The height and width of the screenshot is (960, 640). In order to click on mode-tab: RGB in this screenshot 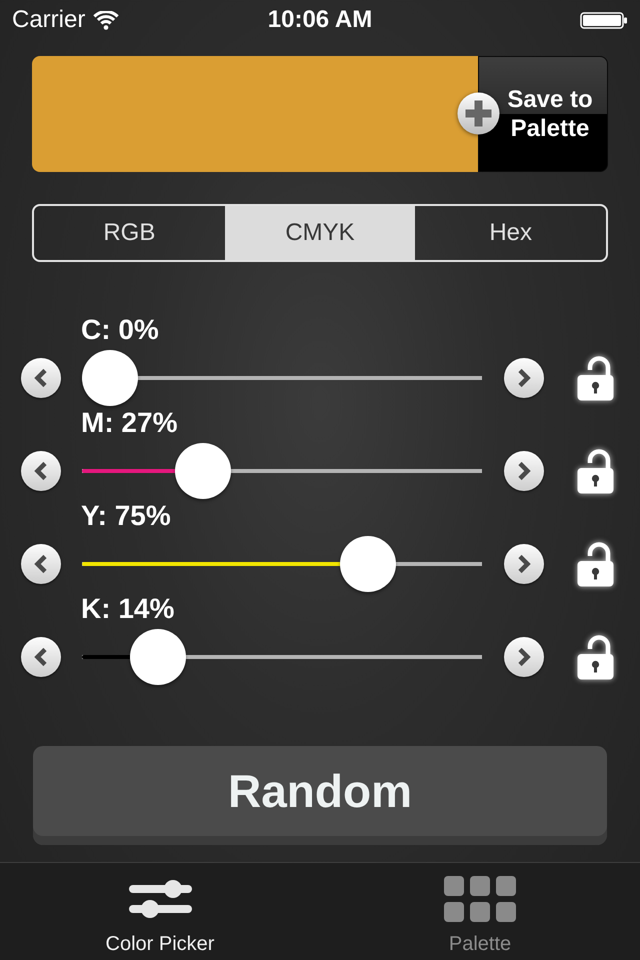, I will do `click(129, 233)`.